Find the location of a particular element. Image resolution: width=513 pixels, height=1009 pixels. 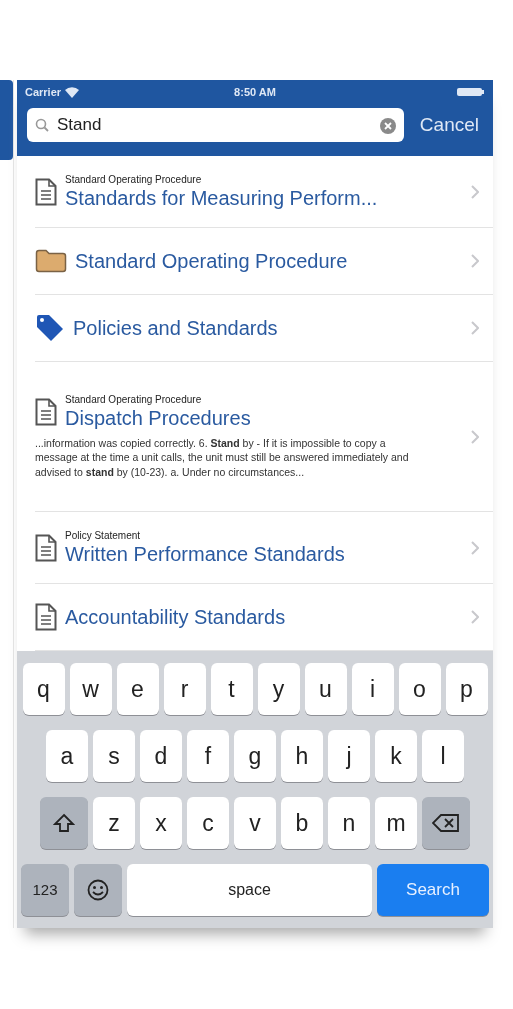

search-field: Stand is located at coordinates (214, 125).